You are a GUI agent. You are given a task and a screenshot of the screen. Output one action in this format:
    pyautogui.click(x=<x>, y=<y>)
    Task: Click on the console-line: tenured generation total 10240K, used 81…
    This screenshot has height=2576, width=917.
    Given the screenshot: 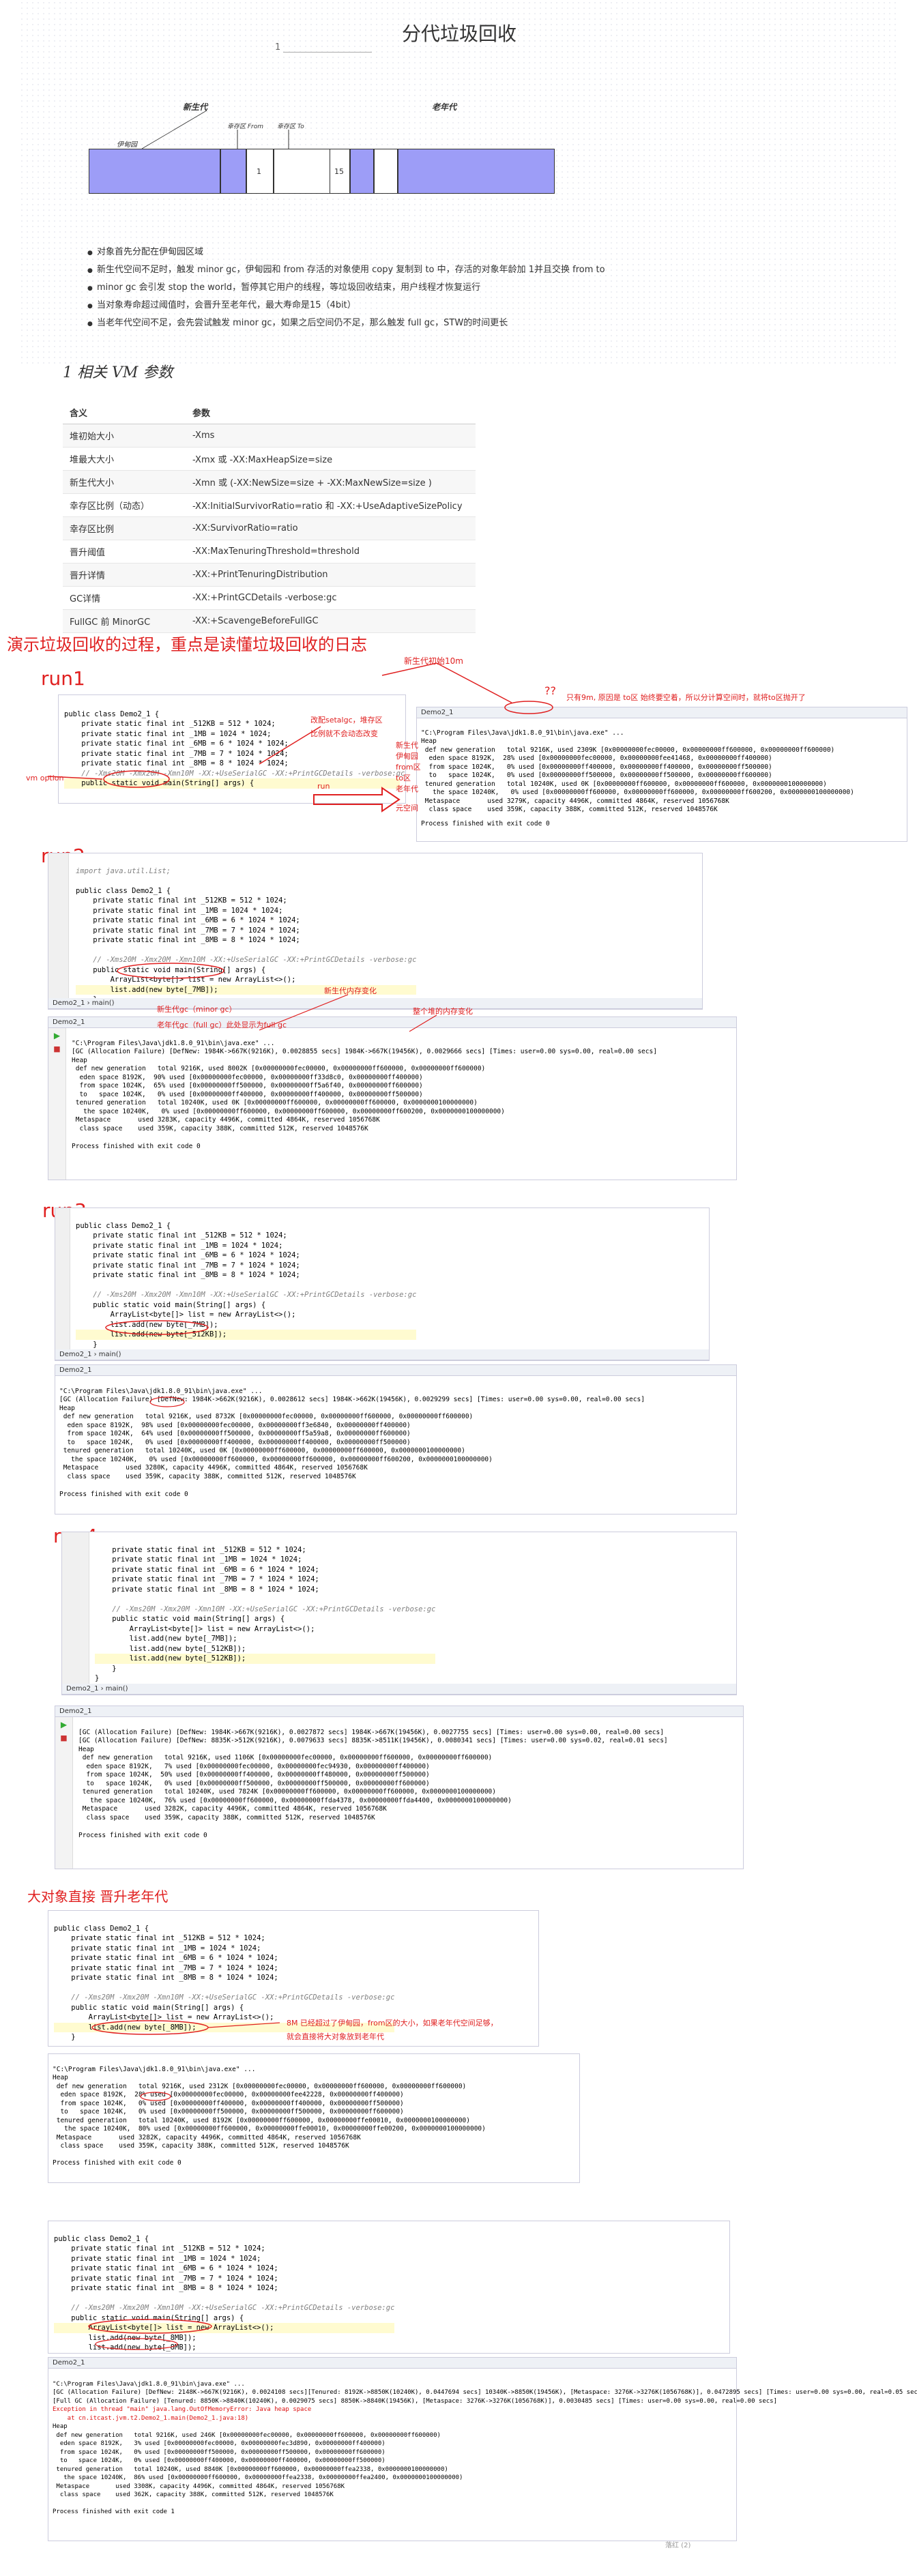 What is the action you would take?
    pyautogui.click(x=261, y=2120)
    